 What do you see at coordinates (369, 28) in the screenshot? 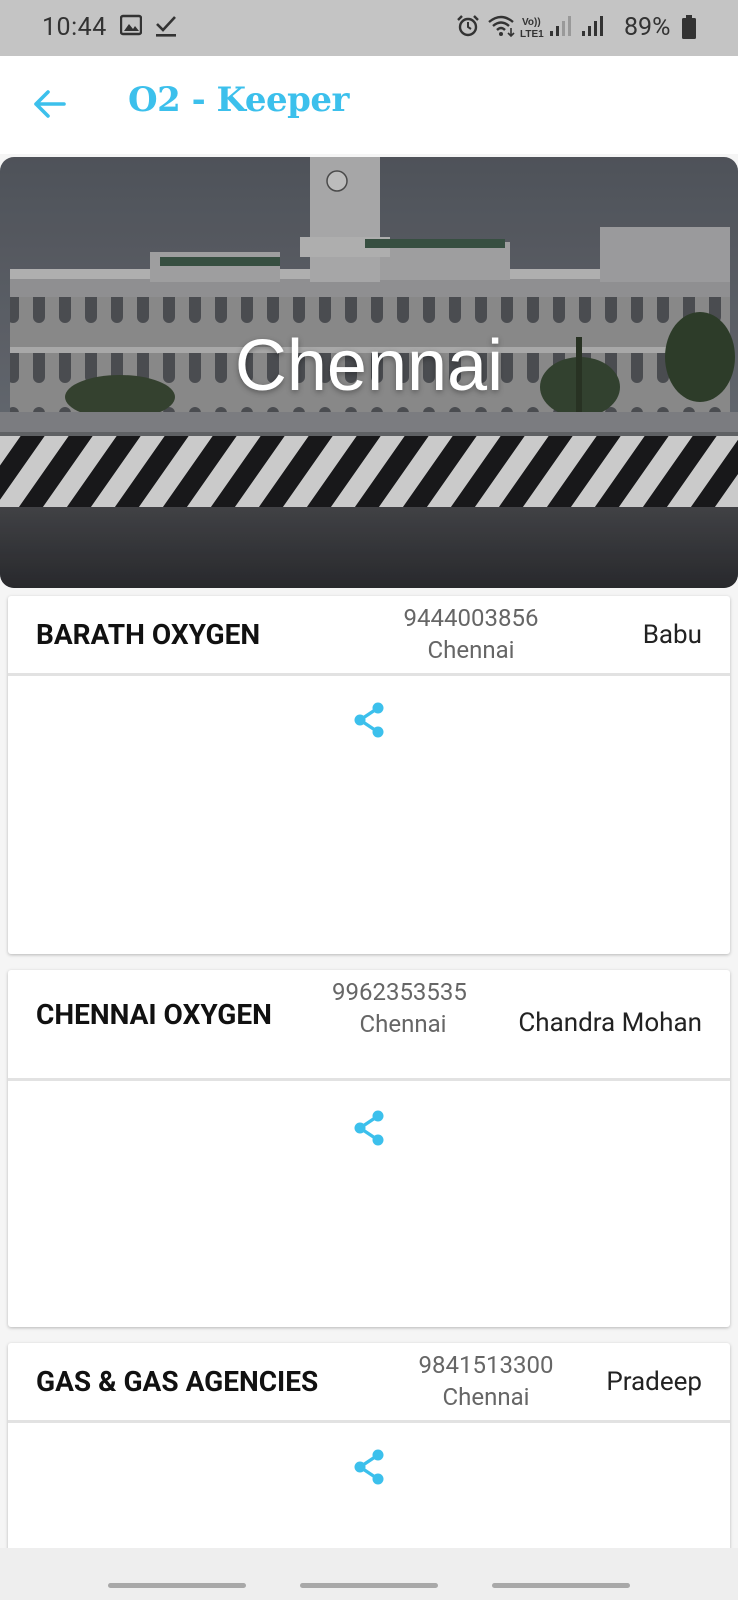
I see `status-bar: 10:44 Vo)) LTE1 89%` at bounding box center [369, 28].